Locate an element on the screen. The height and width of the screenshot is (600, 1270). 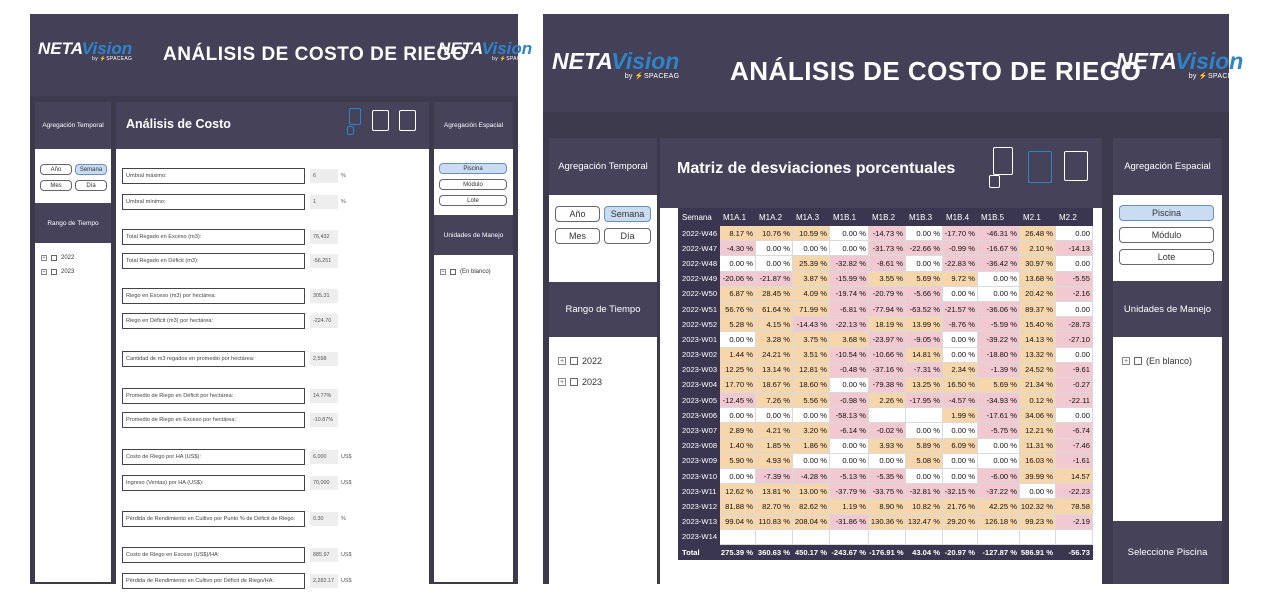
week-label: 2022-W46 is located at coordinates (699, 233).